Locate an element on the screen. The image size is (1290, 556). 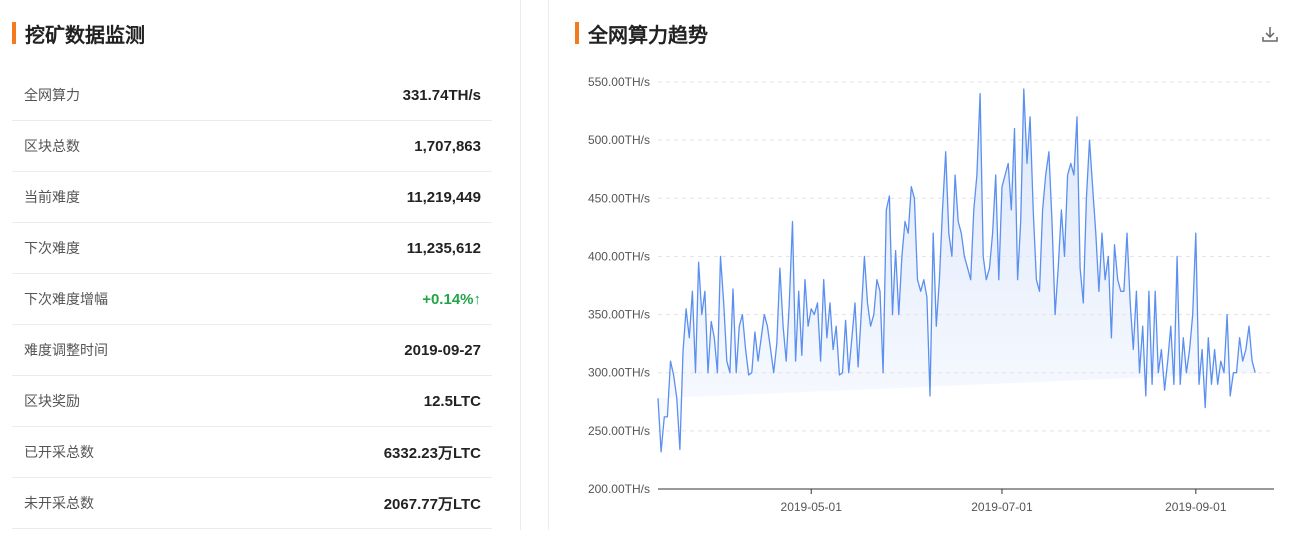
x-tick-label: 2019-09-01 is located at coordinates (1196, 507).